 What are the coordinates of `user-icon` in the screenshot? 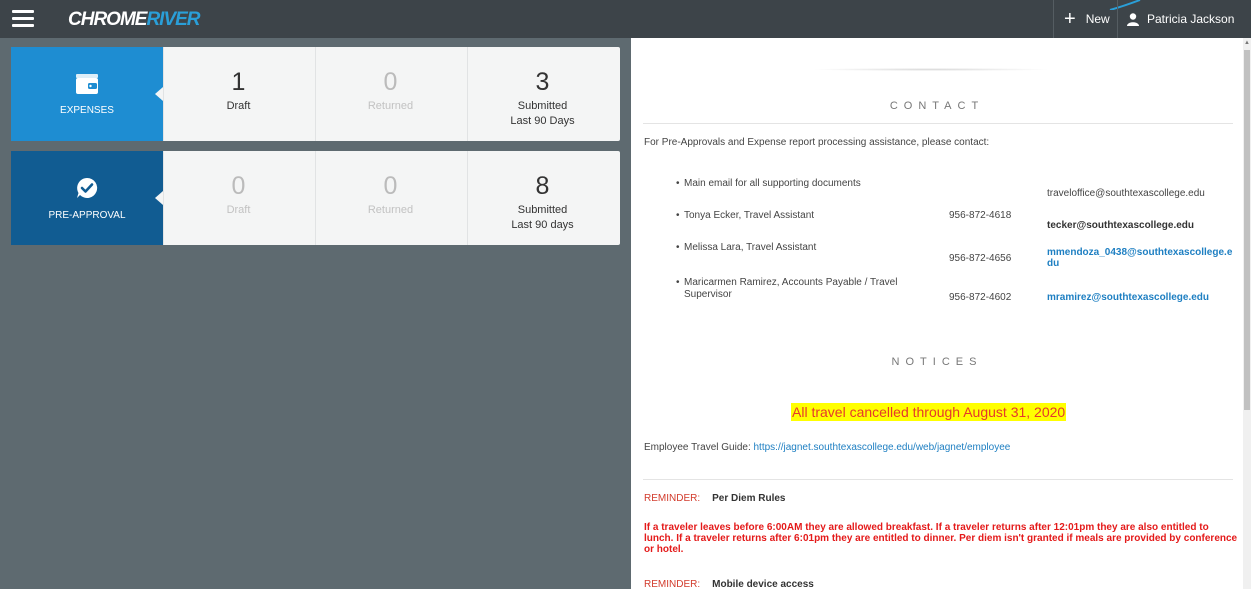 It's located at (1133, 19).